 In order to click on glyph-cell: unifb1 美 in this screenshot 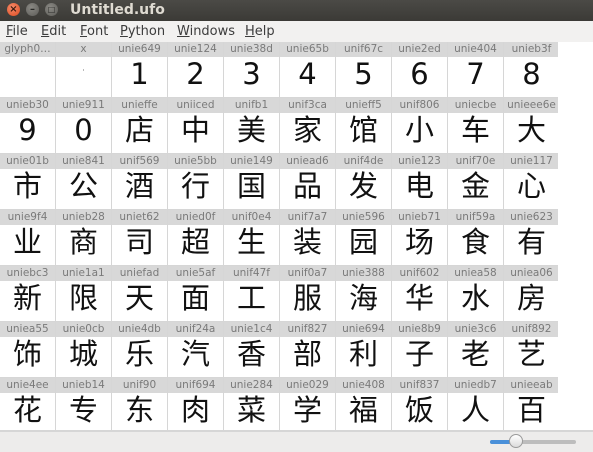, I will do `click(252, 126)`.